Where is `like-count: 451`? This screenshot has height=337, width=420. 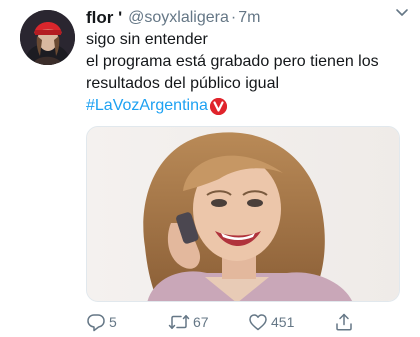 like-count: 451 is located at coordinates (283, 322).